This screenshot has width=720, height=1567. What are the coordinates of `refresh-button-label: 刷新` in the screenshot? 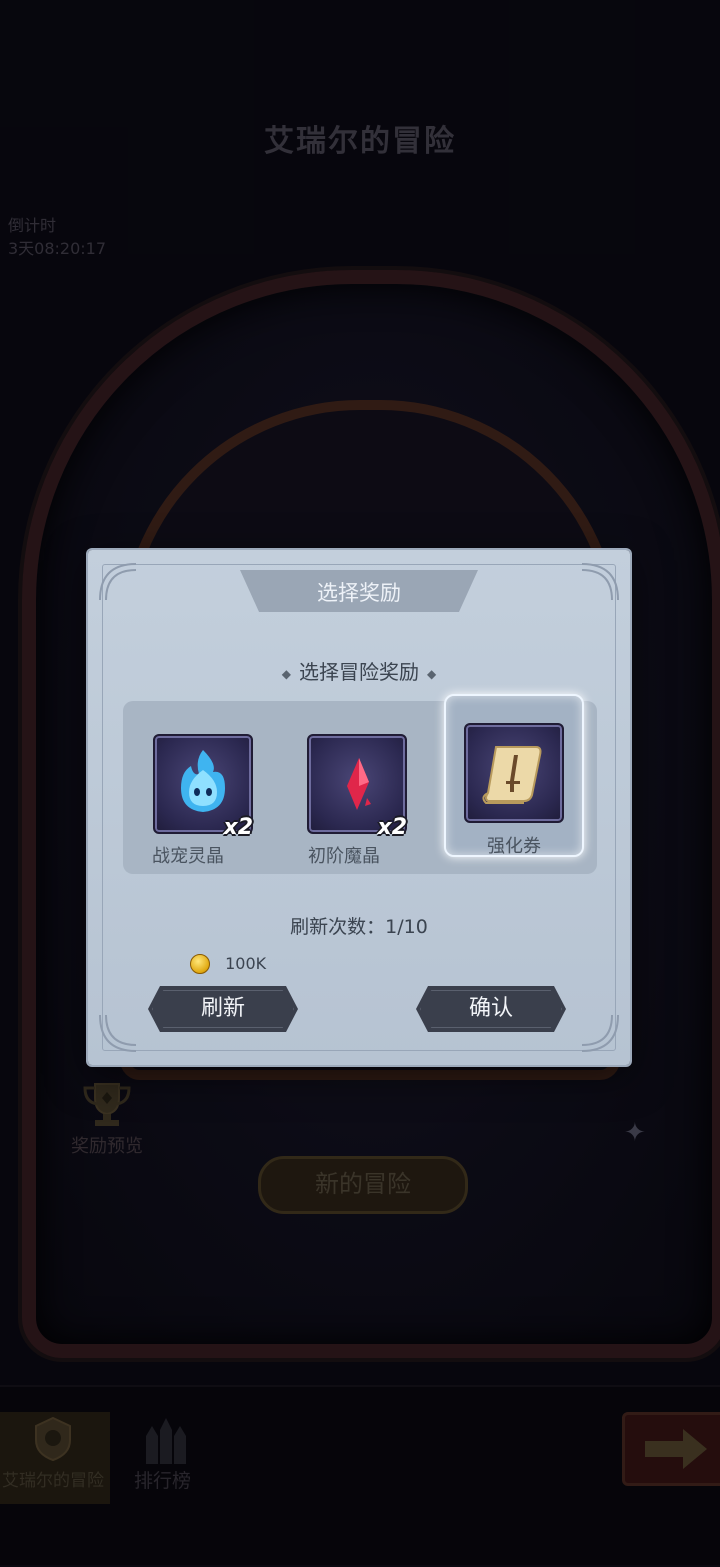 It's located at (222, 1008).